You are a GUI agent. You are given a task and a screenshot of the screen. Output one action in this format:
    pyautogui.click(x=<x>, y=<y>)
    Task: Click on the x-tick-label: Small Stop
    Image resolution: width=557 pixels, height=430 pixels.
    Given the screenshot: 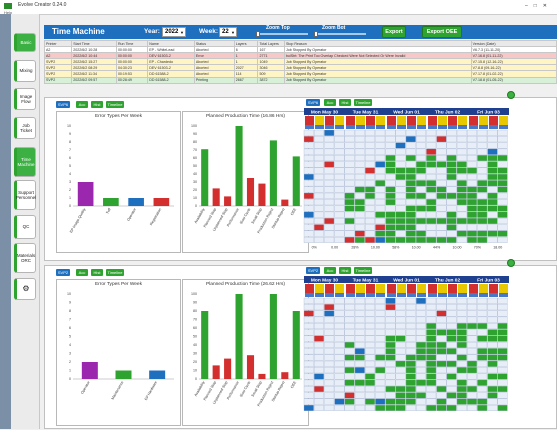 What is the action you would take?
    pyautogui.click(x=257, y=389)
    